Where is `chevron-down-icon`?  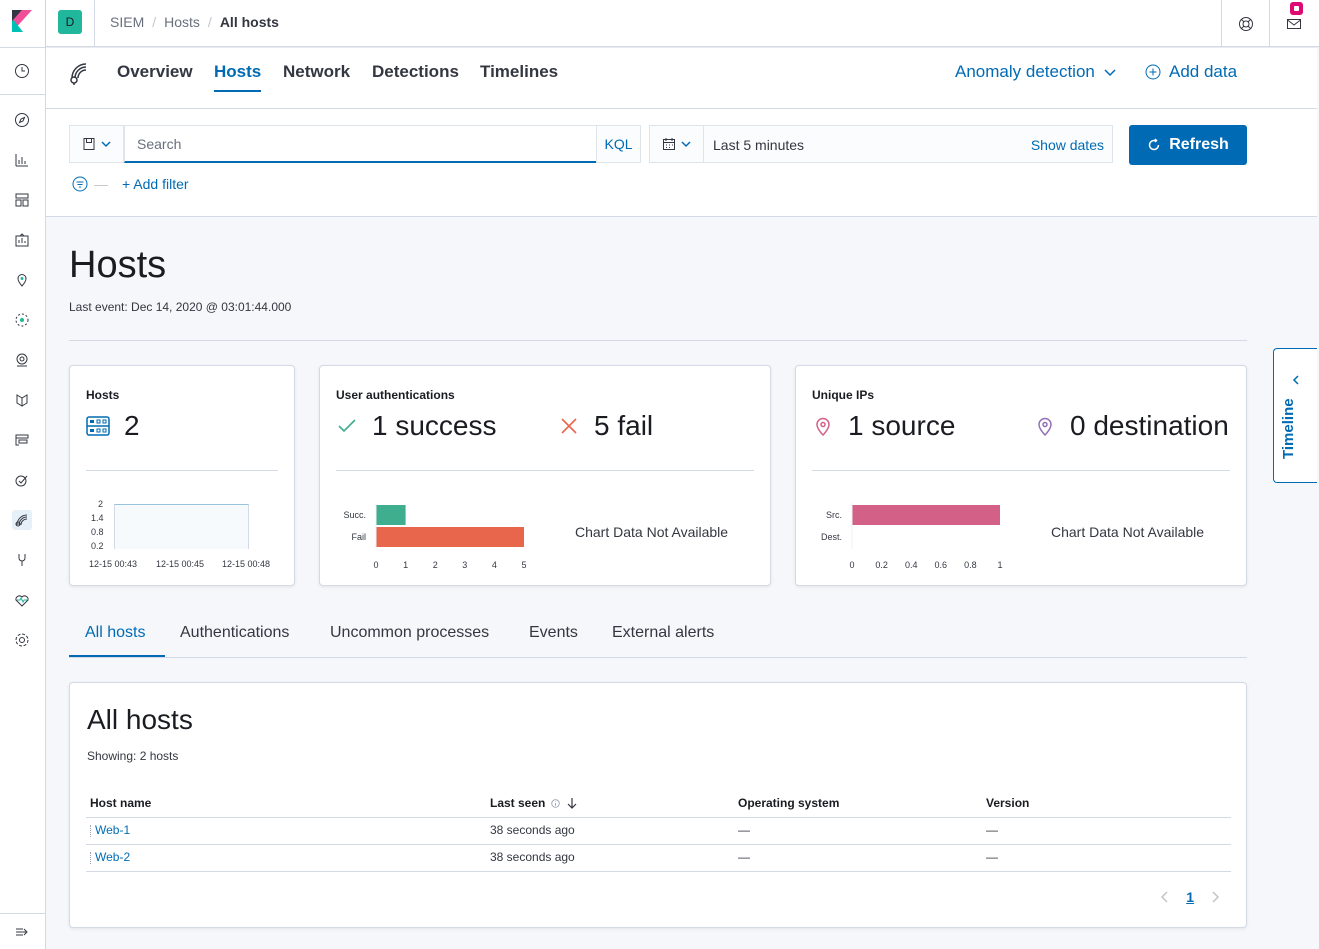 chevron-down-icon is located at coordinates (685, 144).